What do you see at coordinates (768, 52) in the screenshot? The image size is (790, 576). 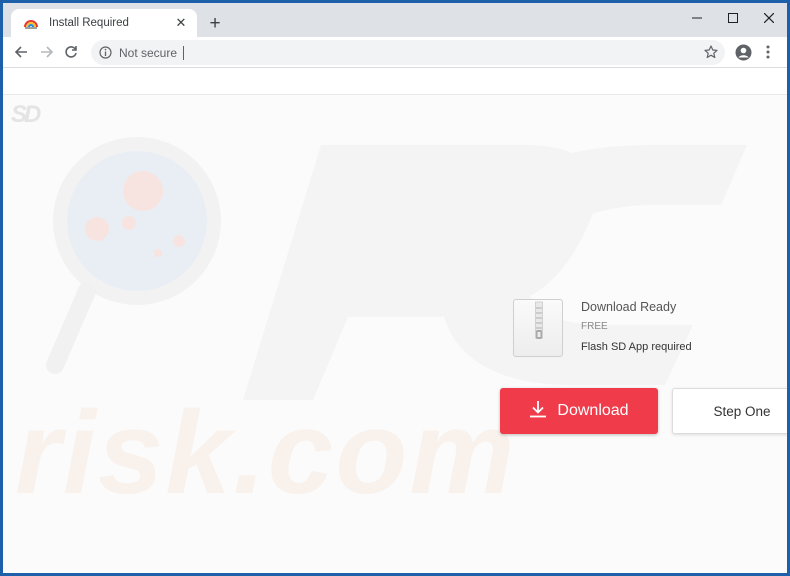 I see `kebab-menu-icon` at bounding box center [768, 52].